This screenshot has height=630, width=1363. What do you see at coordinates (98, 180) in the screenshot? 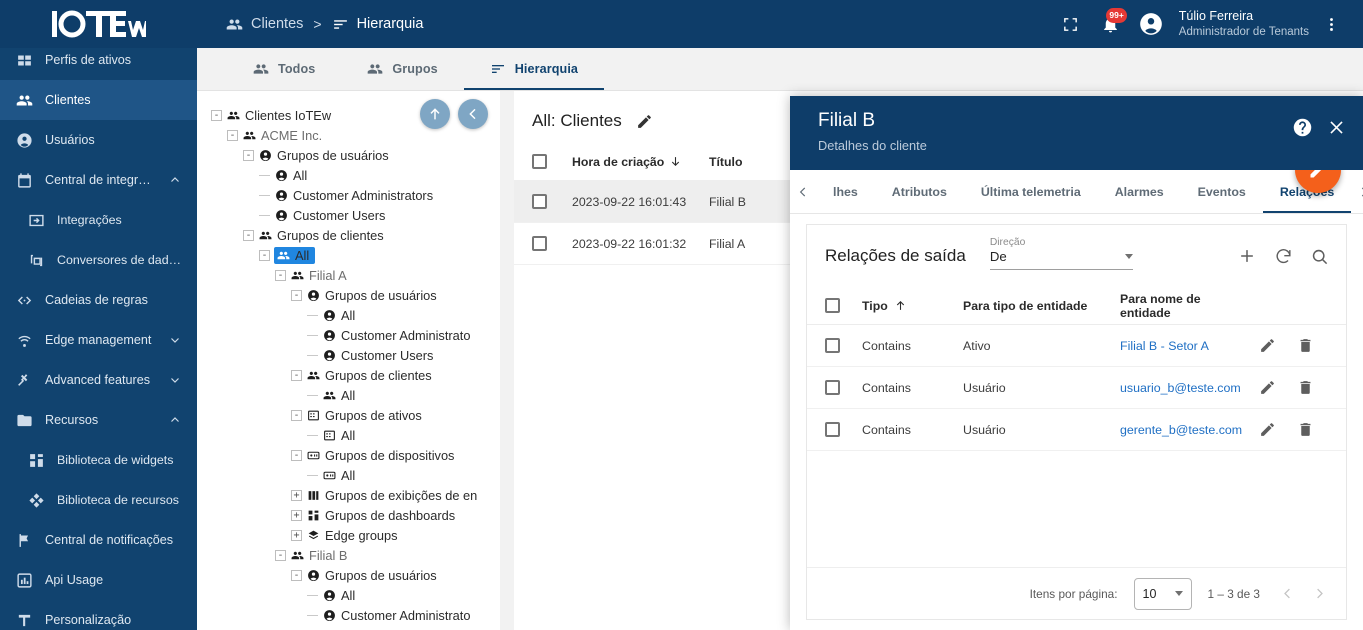
I see `sidebar-item-central-de-integra-es: Central de integrações` at bounding box center [98, 180].